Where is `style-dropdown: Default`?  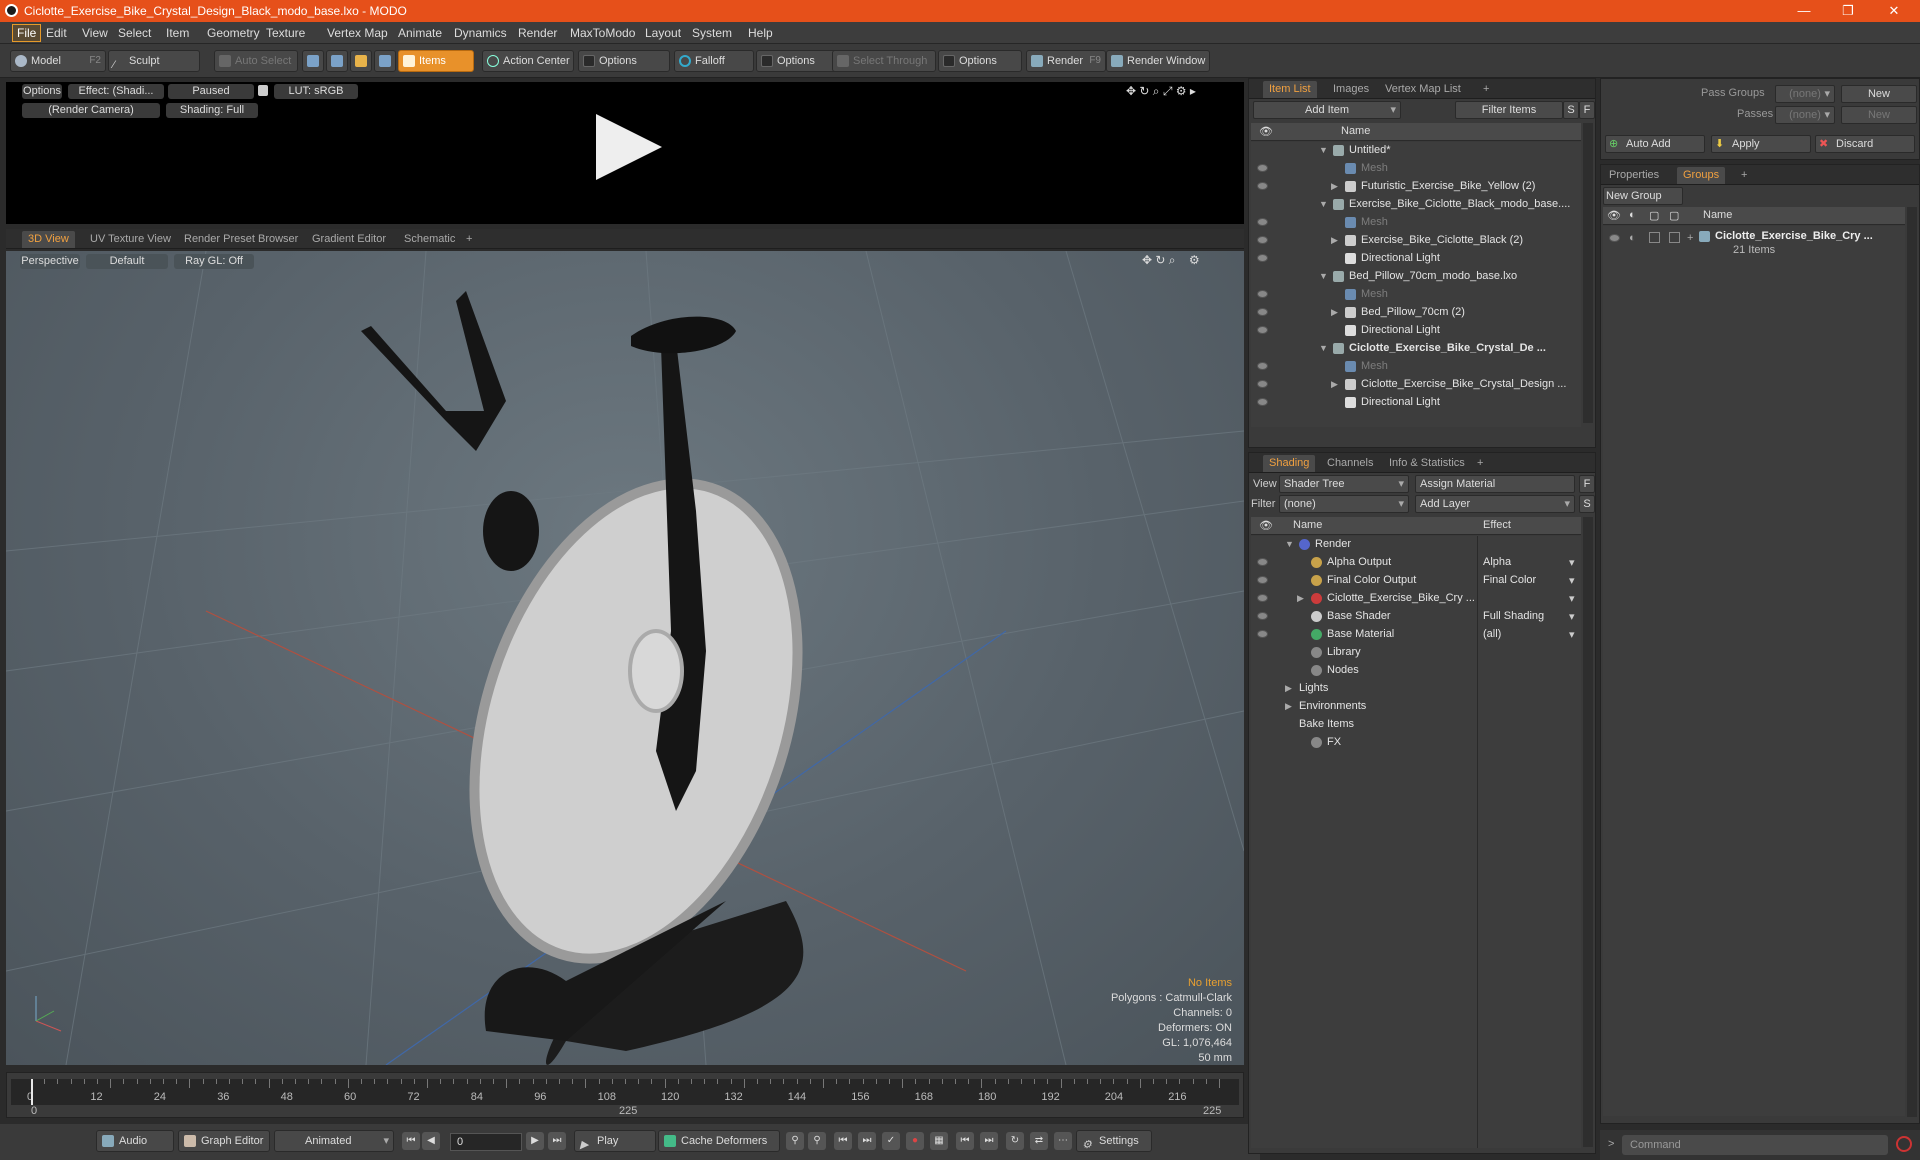
style-dropdown: Default is located at coordinates (127, 261).